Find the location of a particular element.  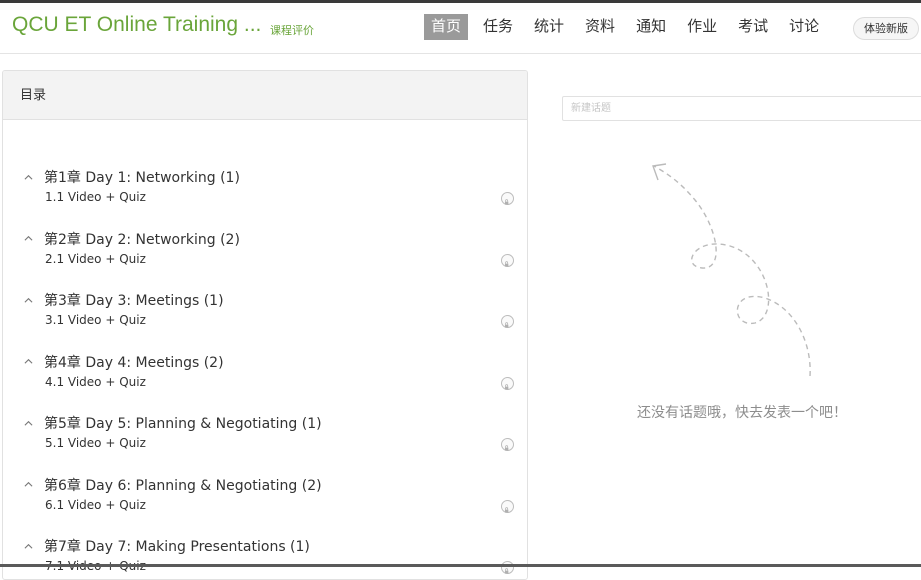

chapter-title-text: 第7章 Day 7: Making Presentations (1) is located at coordinates (177, 547).